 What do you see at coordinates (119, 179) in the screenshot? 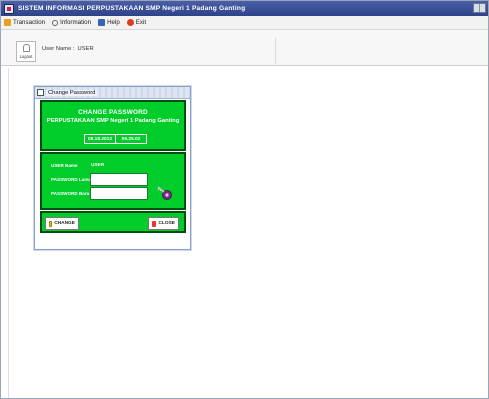
I see `old-password-field` at bounding box center [119, 179].